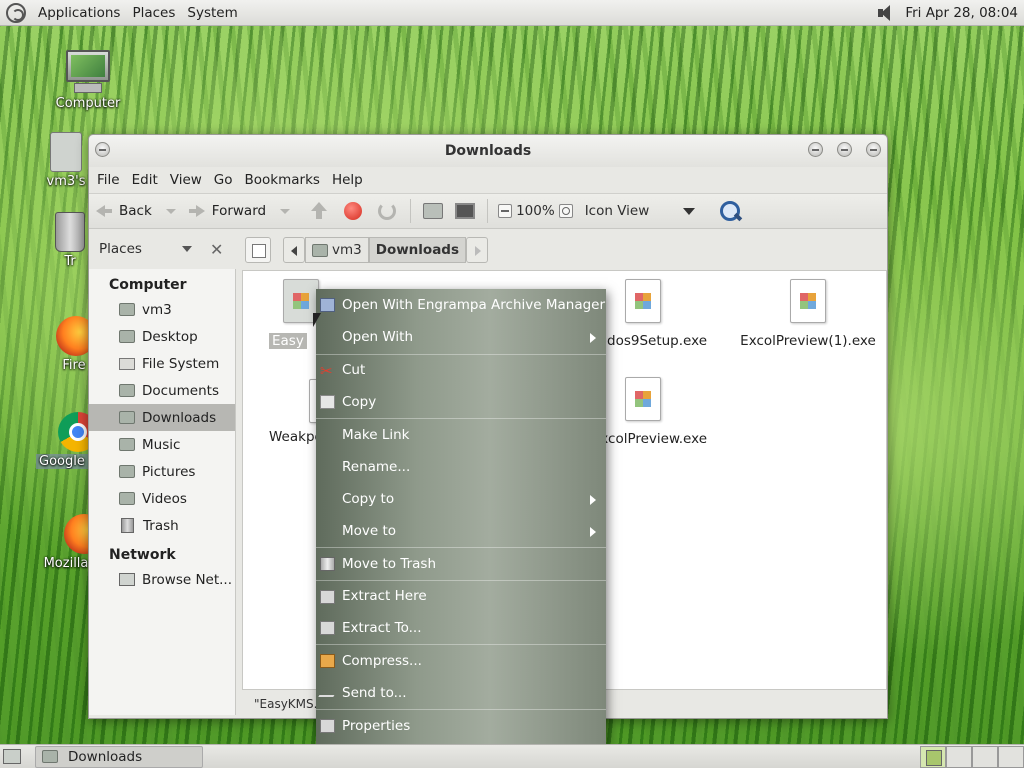  I want to click on file-item: ExcolPreview(1).exe, so click(808, 314).